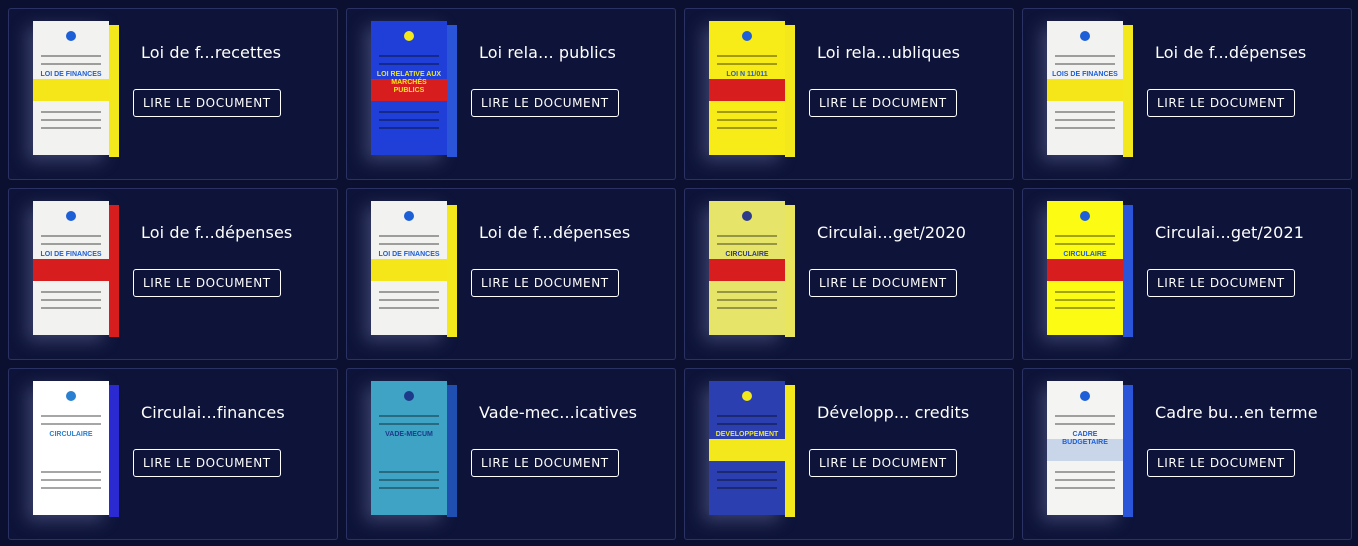 The image size is (1358, 546). Describe the element at coordinates (211, 52) in the screenshot. I see `document-title: Loi de f...recettes` at that location.